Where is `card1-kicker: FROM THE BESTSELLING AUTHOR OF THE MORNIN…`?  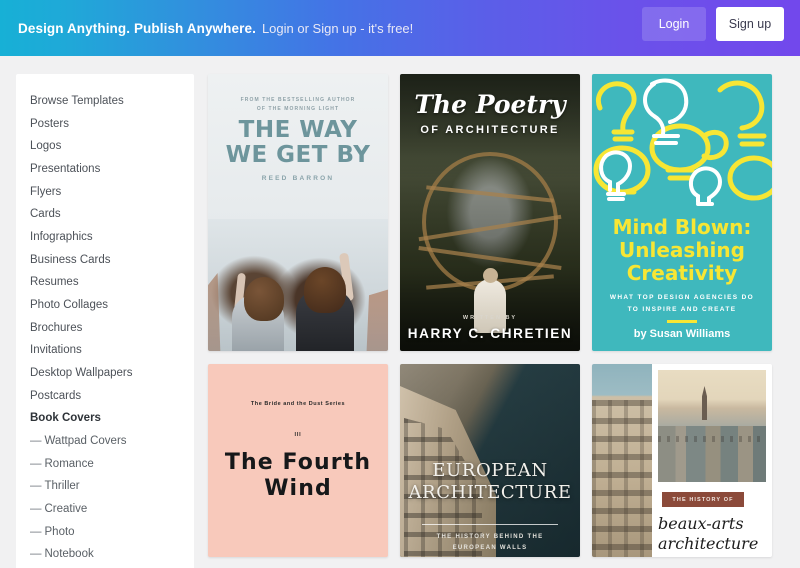
card1-kicker: FROM THE BESTSELLING AUTHOR OF THE MORNIN… is located at coordinates (298, 104).